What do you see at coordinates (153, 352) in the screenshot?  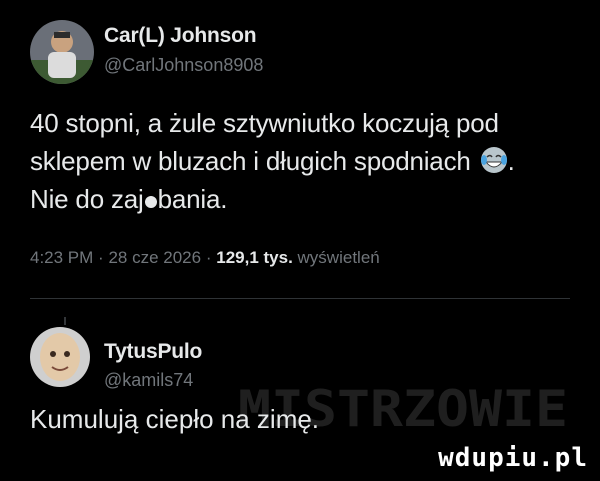 I see `reply-author-name: TytusPulo` at bounding box center [153, 352].